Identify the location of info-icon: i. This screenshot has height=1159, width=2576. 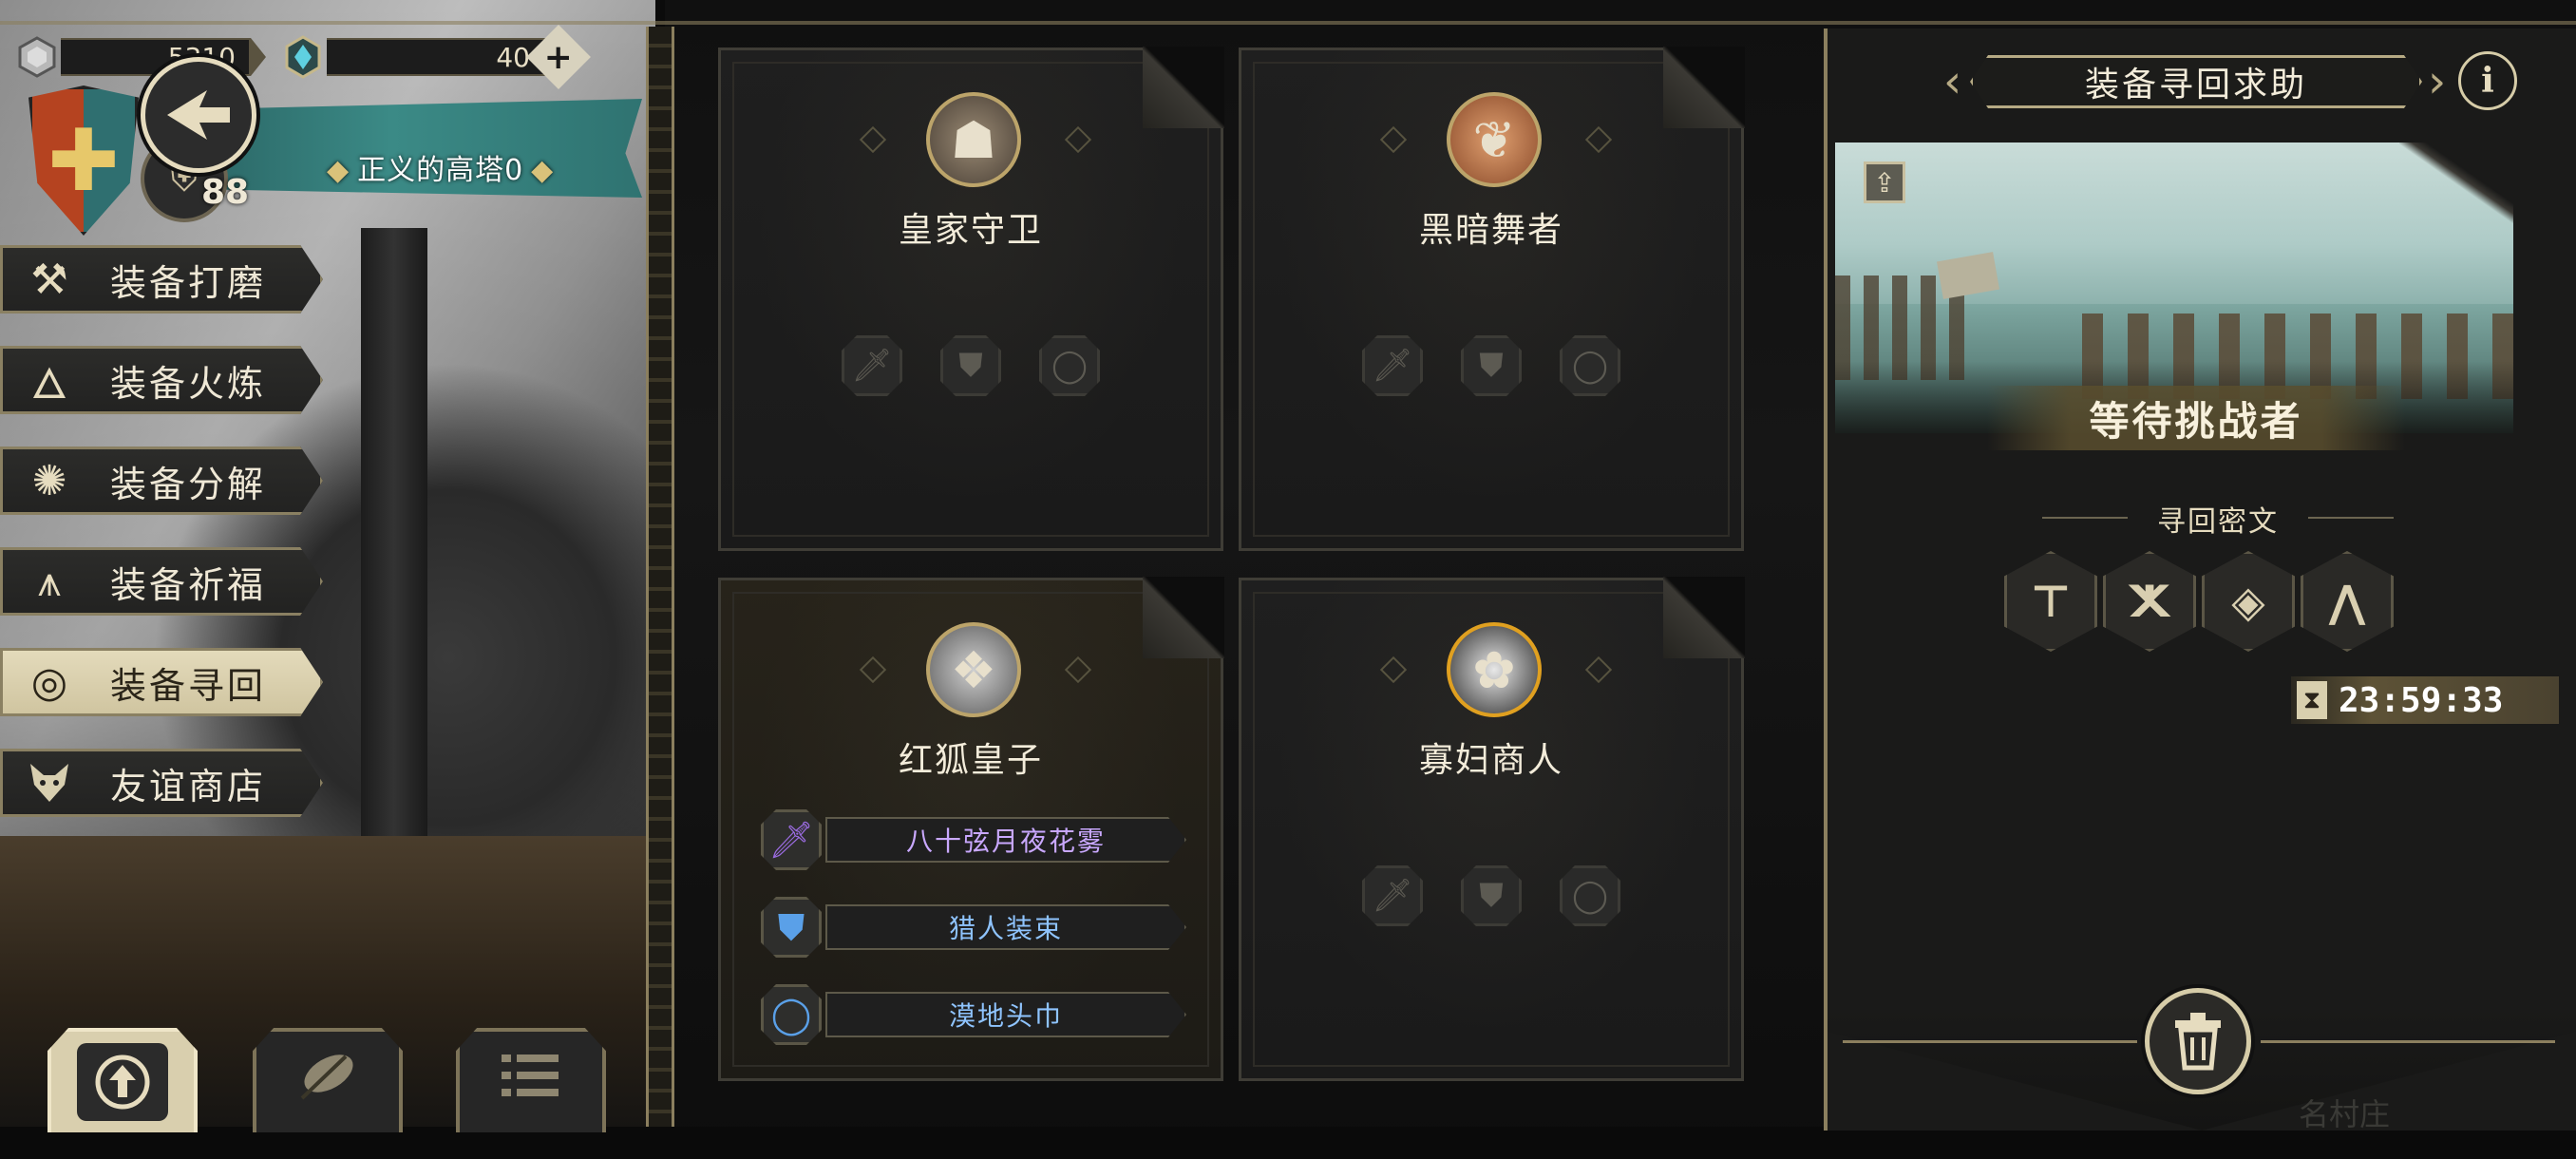
(2487, 81).